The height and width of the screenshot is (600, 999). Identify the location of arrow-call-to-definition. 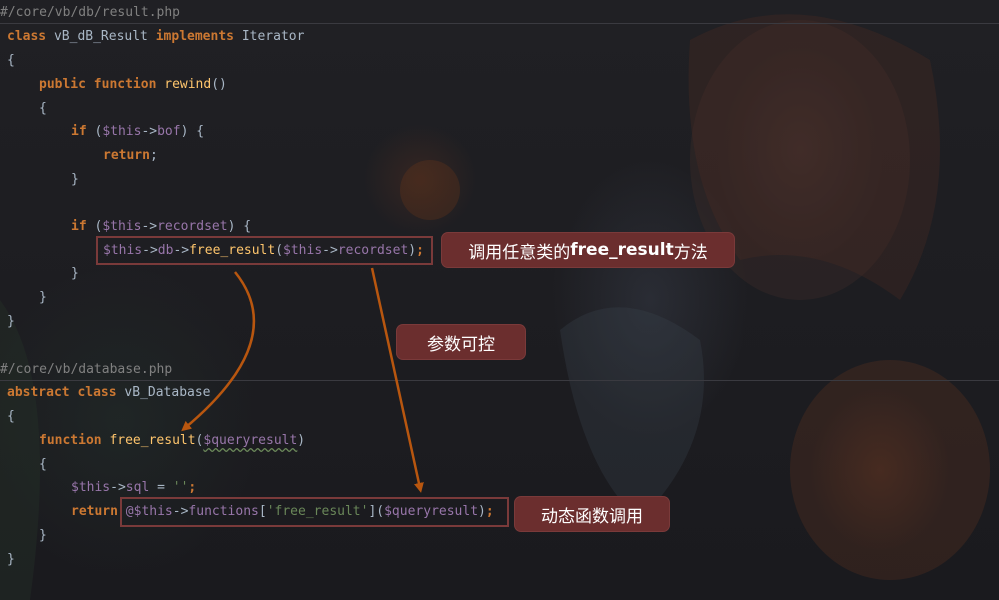
(218, 351).